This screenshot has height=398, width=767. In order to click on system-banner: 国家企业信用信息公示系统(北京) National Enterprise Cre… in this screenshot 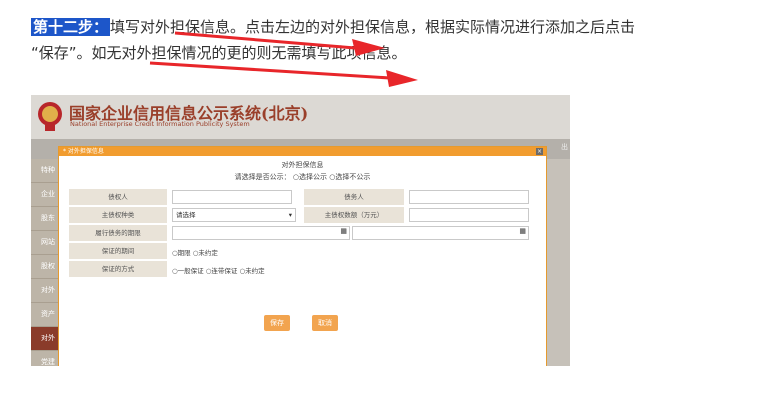, I will do `click(300, 117)`.